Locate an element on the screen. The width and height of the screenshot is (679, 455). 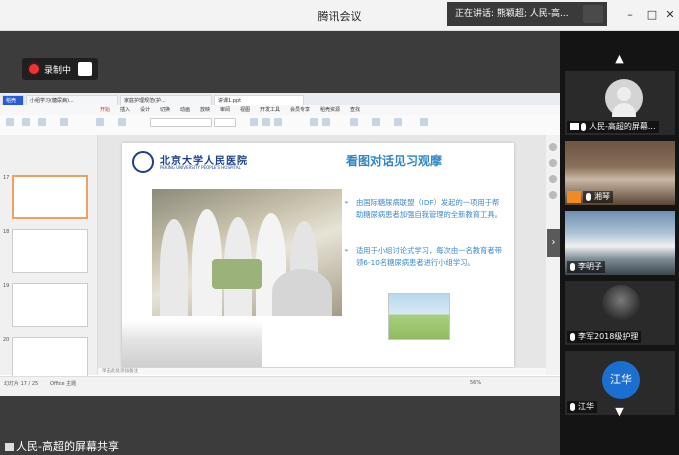
copy-icon is located at coordinates (42, 122).